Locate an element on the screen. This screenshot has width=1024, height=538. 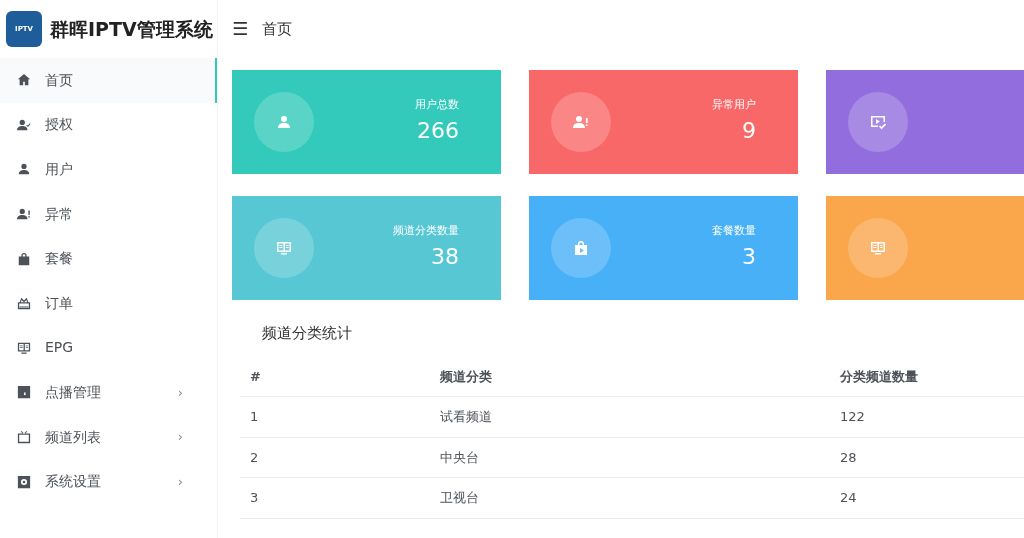
stat-label: 异常用户 is located at coordinates (734, 105).